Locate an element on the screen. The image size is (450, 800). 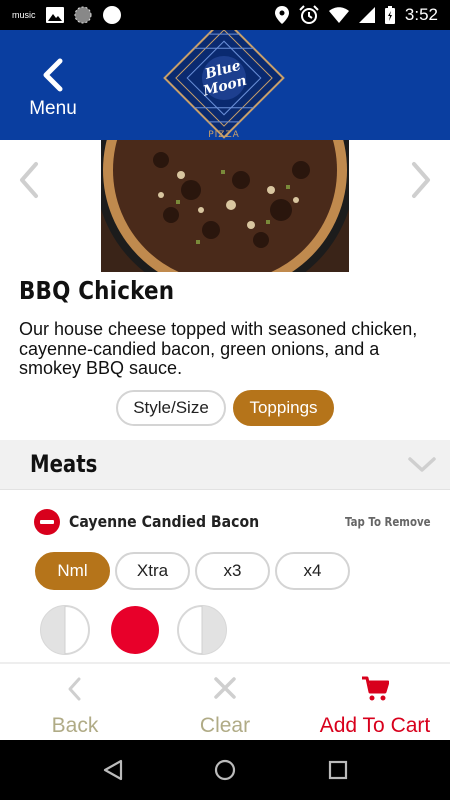
option-tabs: Style/Size Toppings is located at coordinates (225, 408).